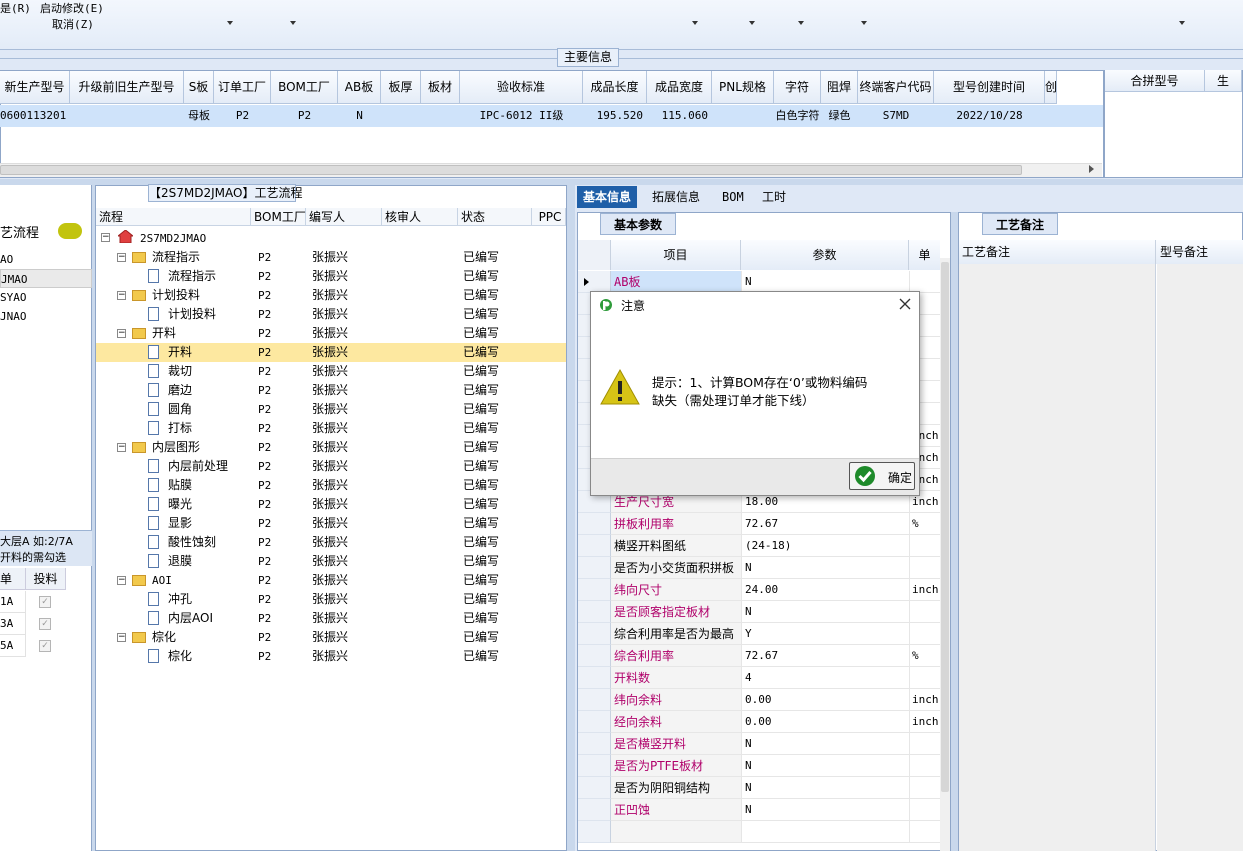 The height and width of the screenshot is (851, 1243). What do you see at coordinates (176, 447) in the screenshot?
I see `tree-node-label: 内层图形` at bounding box center [176, 447].